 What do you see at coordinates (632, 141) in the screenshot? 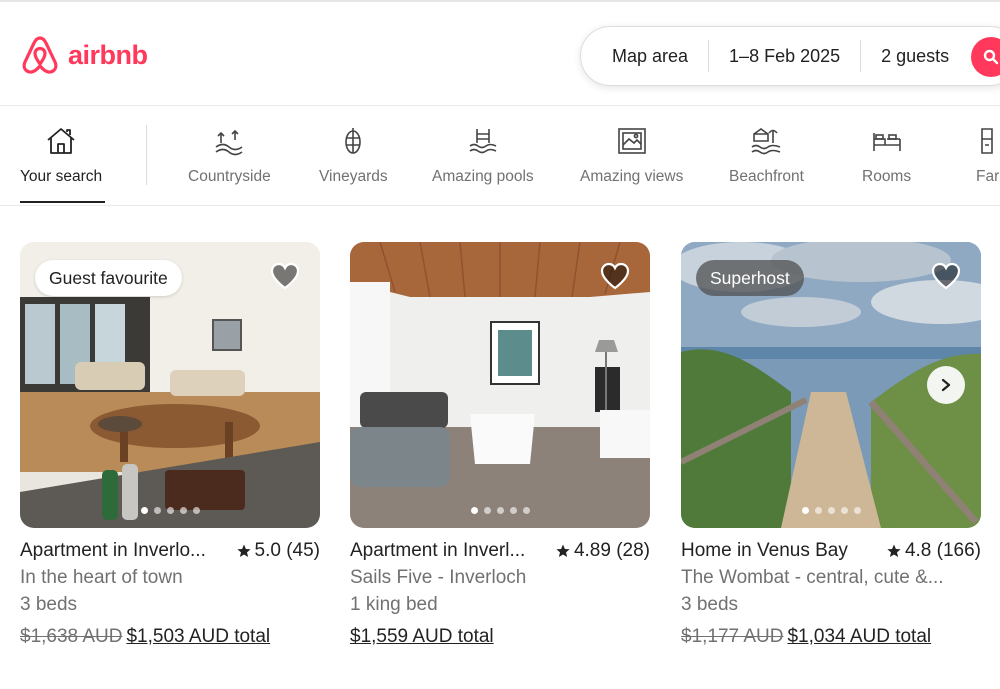
I see `framed-view-icon` at bounding box center [632, 141].